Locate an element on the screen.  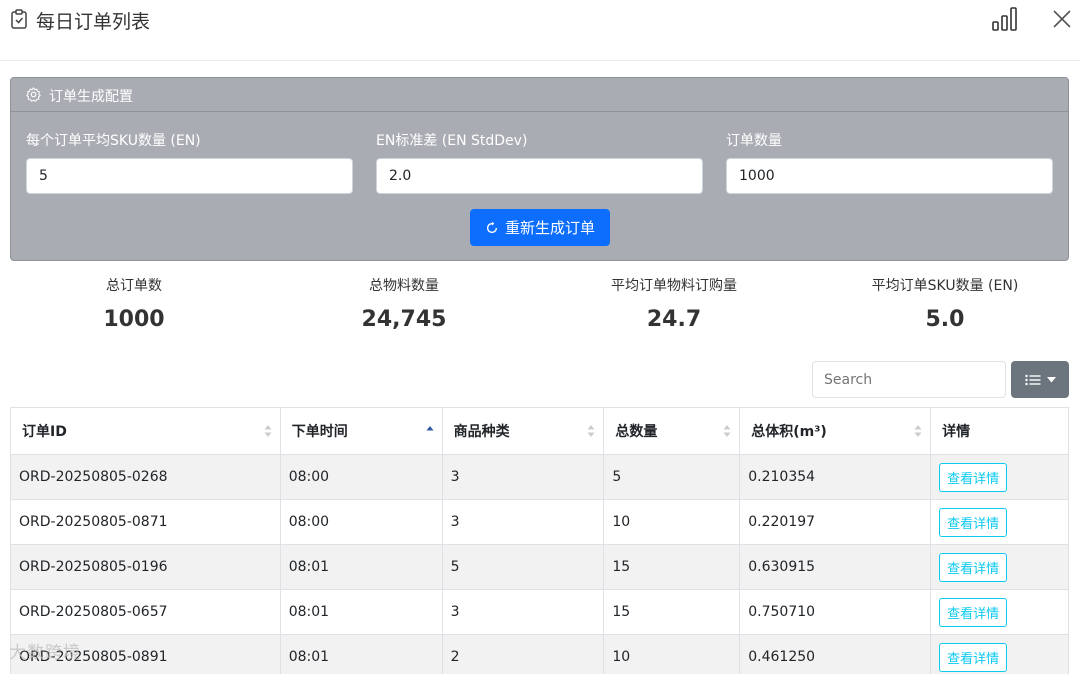
stat-label: 总物料数量 is located at coordinates (404, 286).